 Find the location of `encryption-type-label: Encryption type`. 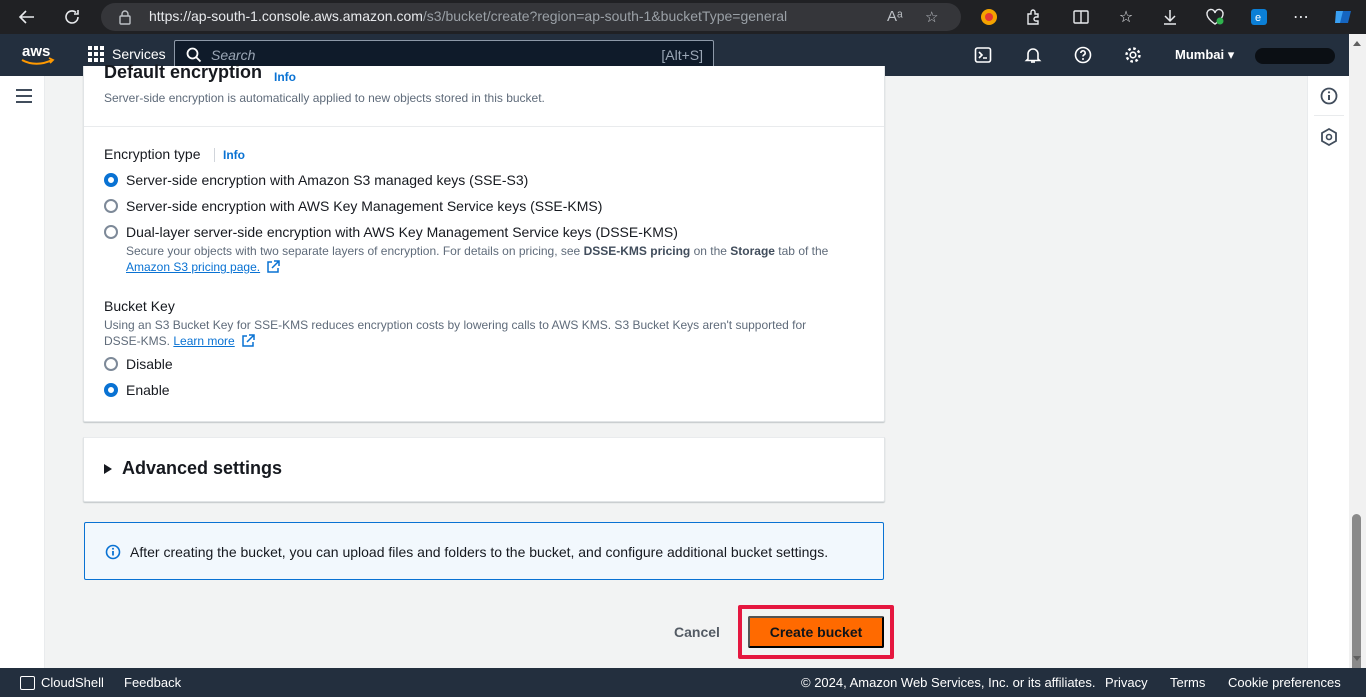

encryption-type-label: Encryption type is located at coordinates (152, 154).